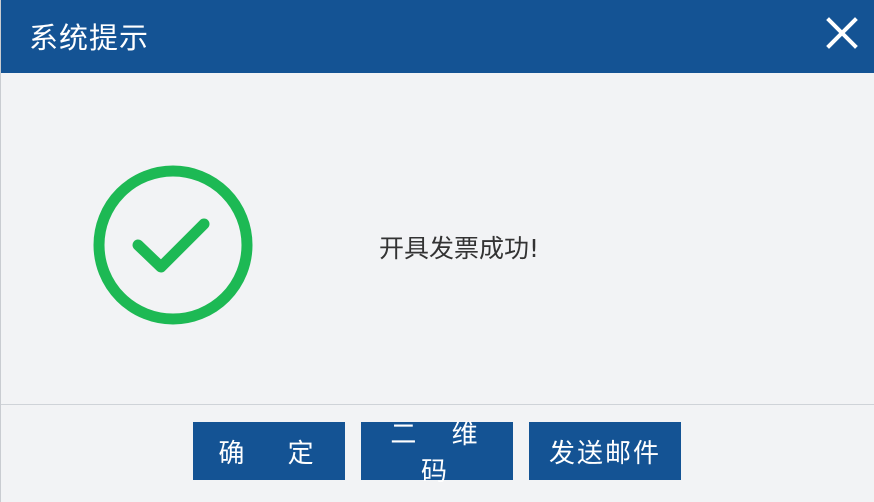  I want to click on dialog-titlebar: 系统提示, so click(437, 36).